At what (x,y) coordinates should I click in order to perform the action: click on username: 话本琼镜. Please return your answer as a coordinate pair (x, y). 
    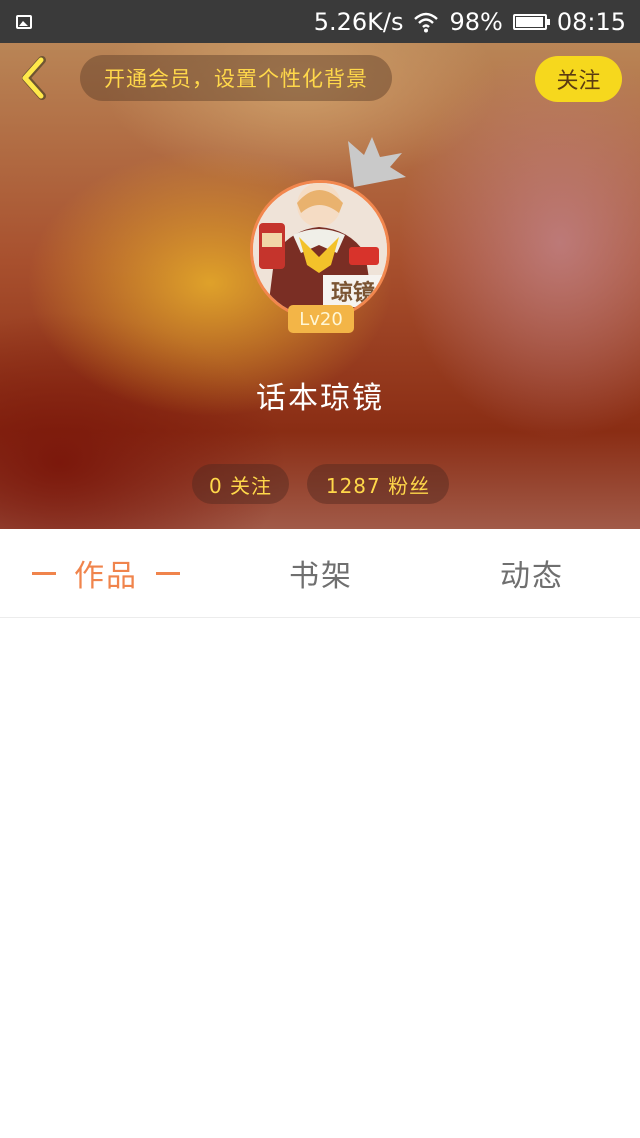
    Looking at the image, I should click on (320, 398).